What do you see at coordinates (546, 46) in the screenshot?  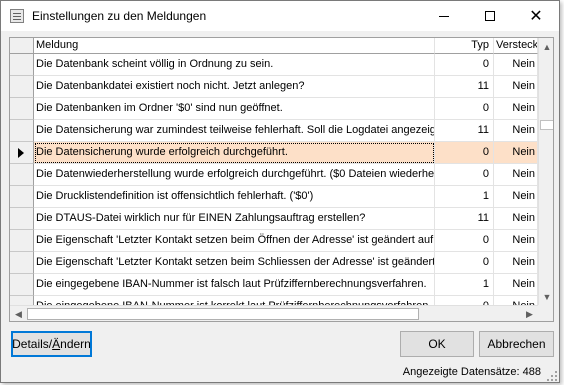 I see `scroll-up-icon: ▲` at bounding box center [546, 46].